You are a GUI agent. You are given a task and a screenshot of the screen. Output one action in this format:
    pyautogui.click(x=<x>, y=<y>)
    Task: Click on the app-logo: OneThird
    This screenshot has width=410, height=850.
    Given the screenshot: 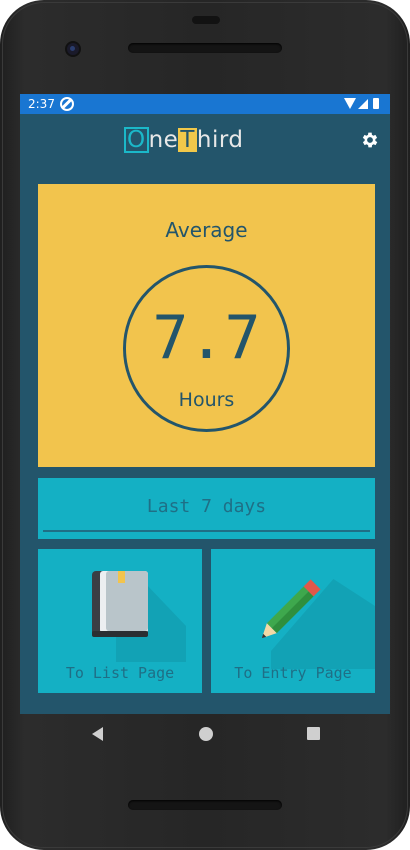 What is the action you would take?
    pyautogui.click(x=184, y=141)
    